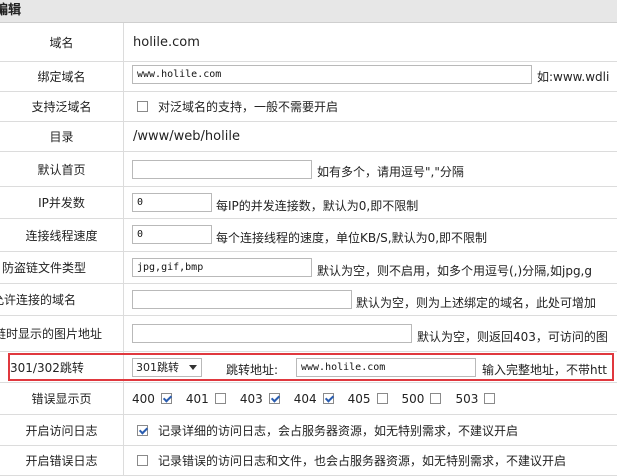  Describe the element at coordinates (157, 367) in the screenshot. I see `redirect-type-value: 301跳转` at that location.